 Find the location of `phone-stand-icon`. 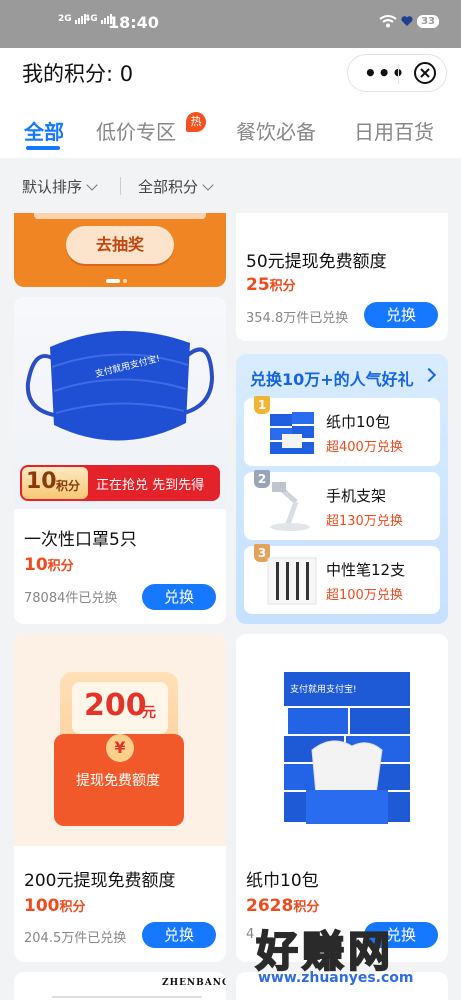

phone-stand-icon is located at coordinates (290, 506).